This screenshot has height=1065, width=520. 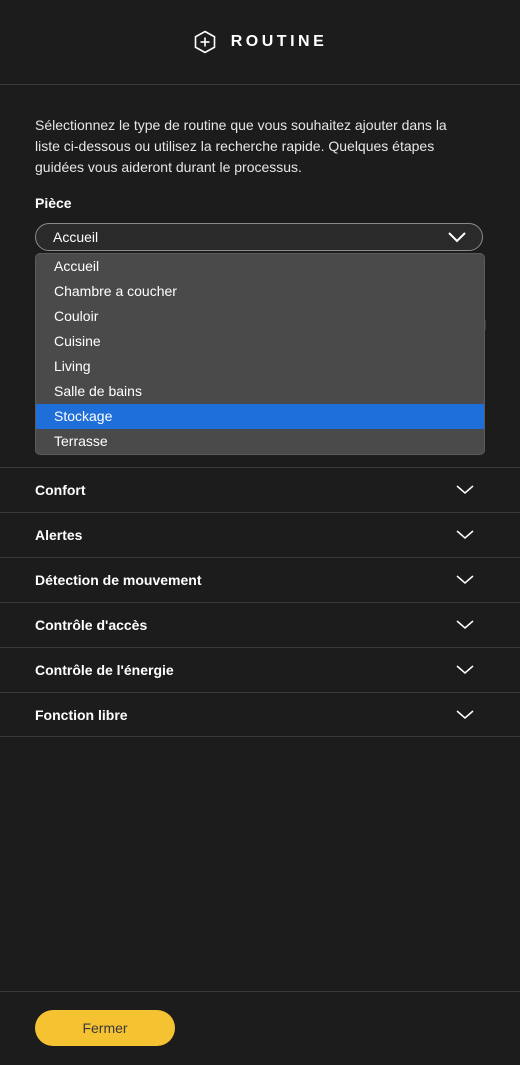 What do you see at coordinates (76, 237) in the screenshot?
I see `room-select-value: Accueil` at bounding box center [76, 237].